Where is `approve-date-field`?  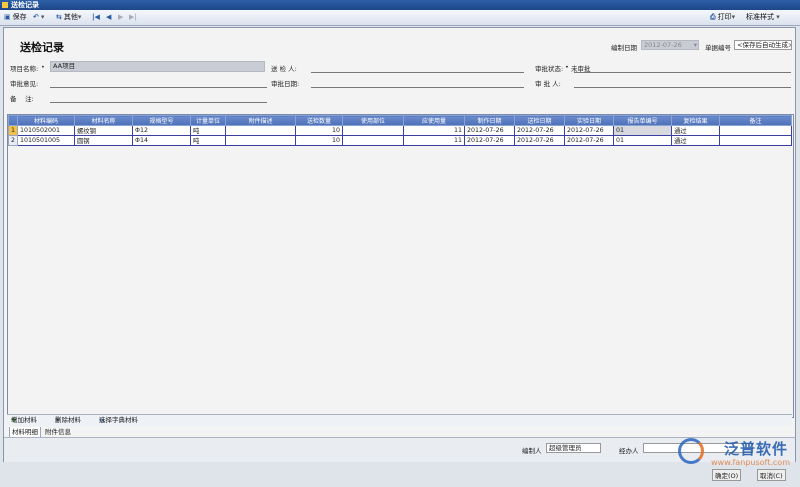 approve-date-field is located at coordinates (417, 87).